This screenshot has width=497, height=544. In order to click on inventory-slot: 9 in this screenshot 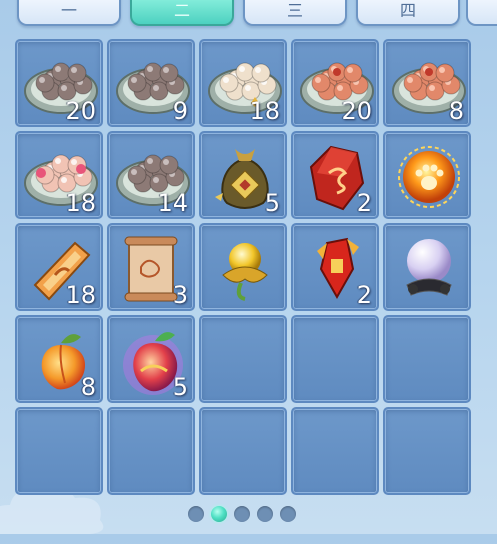, I will do `click(151, 83)`.